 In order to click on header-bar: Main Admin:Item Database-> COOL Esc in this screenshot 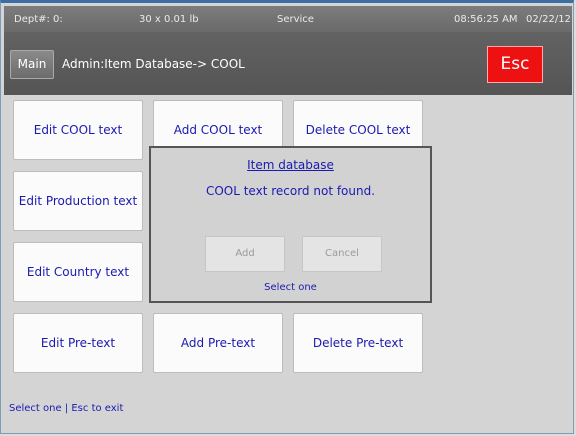, I will do `click(288, 63)`.